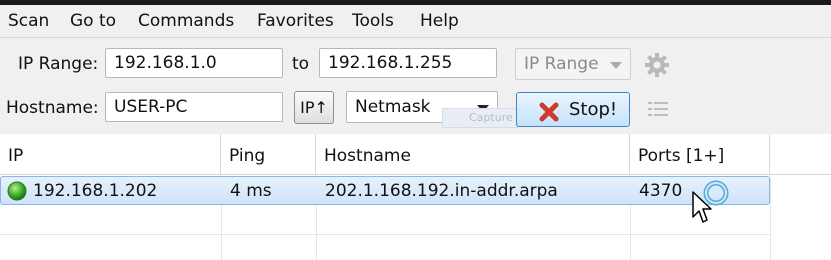 This screenshot has width=831, height=260. I want to click on stop-button-label: Stop!, so click(593, 109).